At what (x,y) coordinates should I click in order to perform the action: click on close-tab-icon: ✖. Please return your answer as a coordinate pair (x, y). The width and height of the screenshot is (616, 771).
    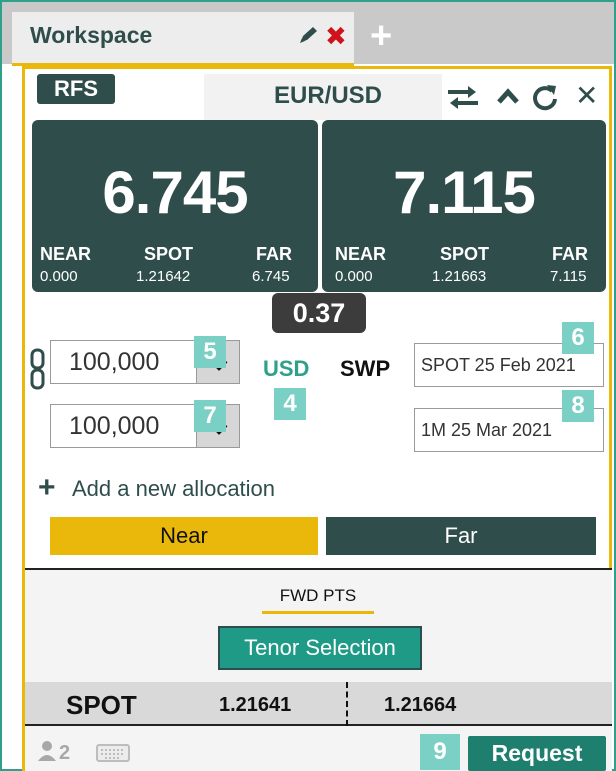
    Looking at the image, I should click on (336, 36).